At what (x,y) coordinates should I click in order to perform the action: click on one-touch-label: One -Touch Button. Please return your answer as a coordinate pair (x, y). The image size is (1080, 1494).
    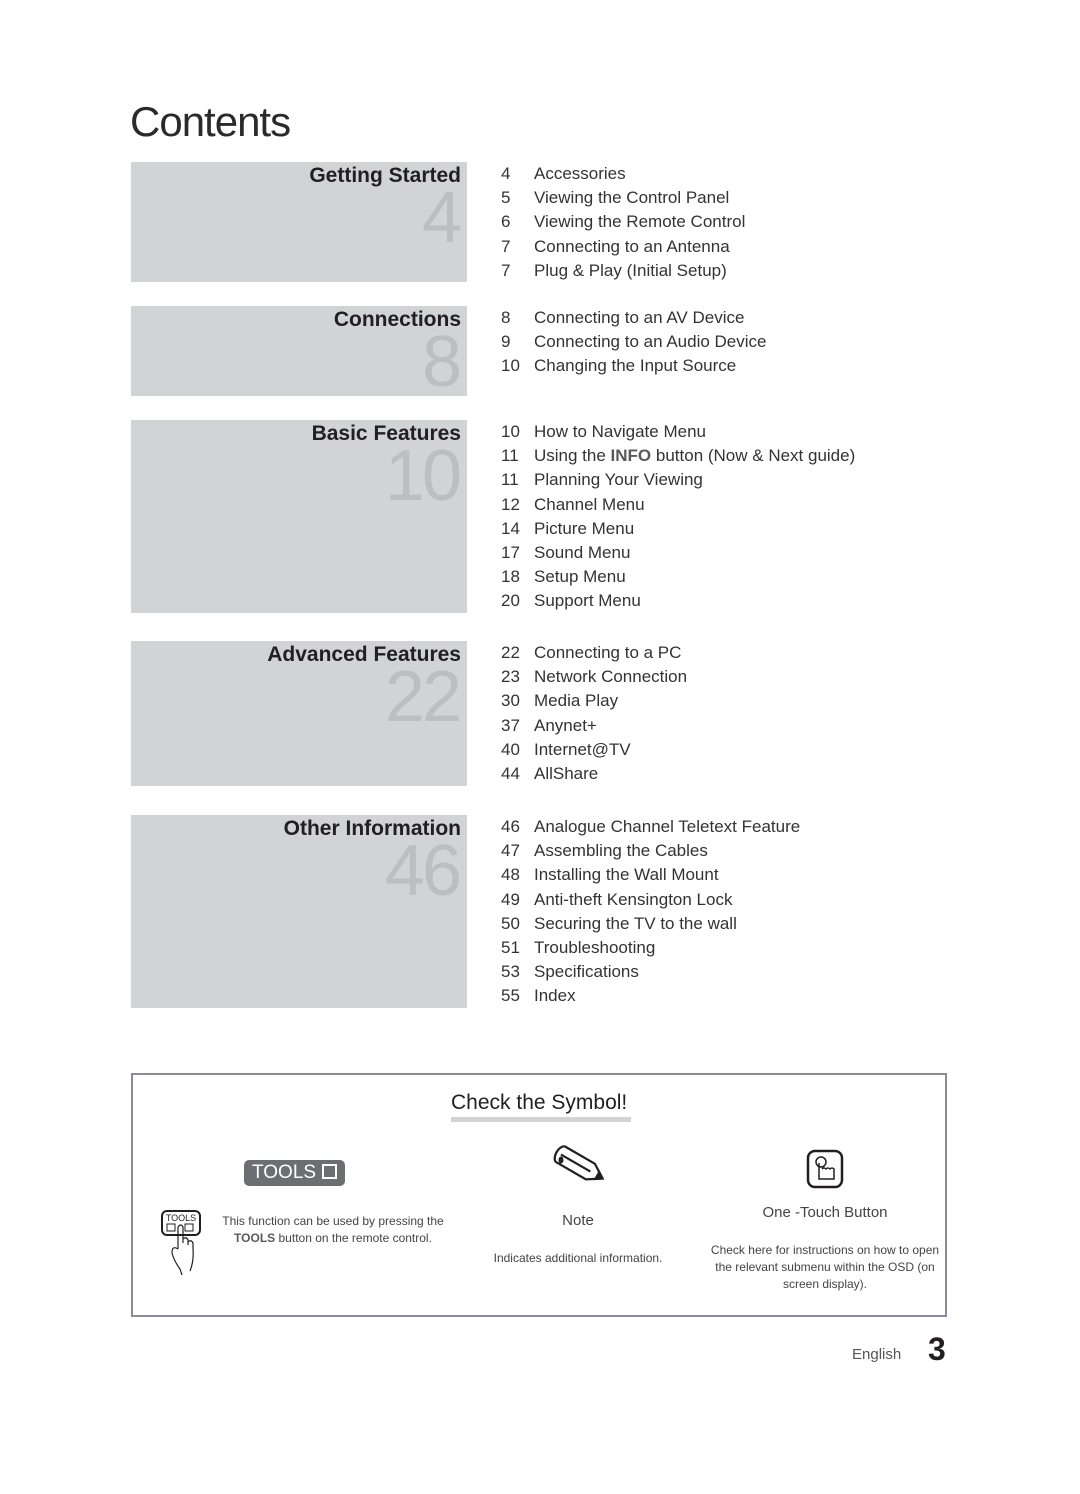
    Looking at the image, I should click on (825, 1212).